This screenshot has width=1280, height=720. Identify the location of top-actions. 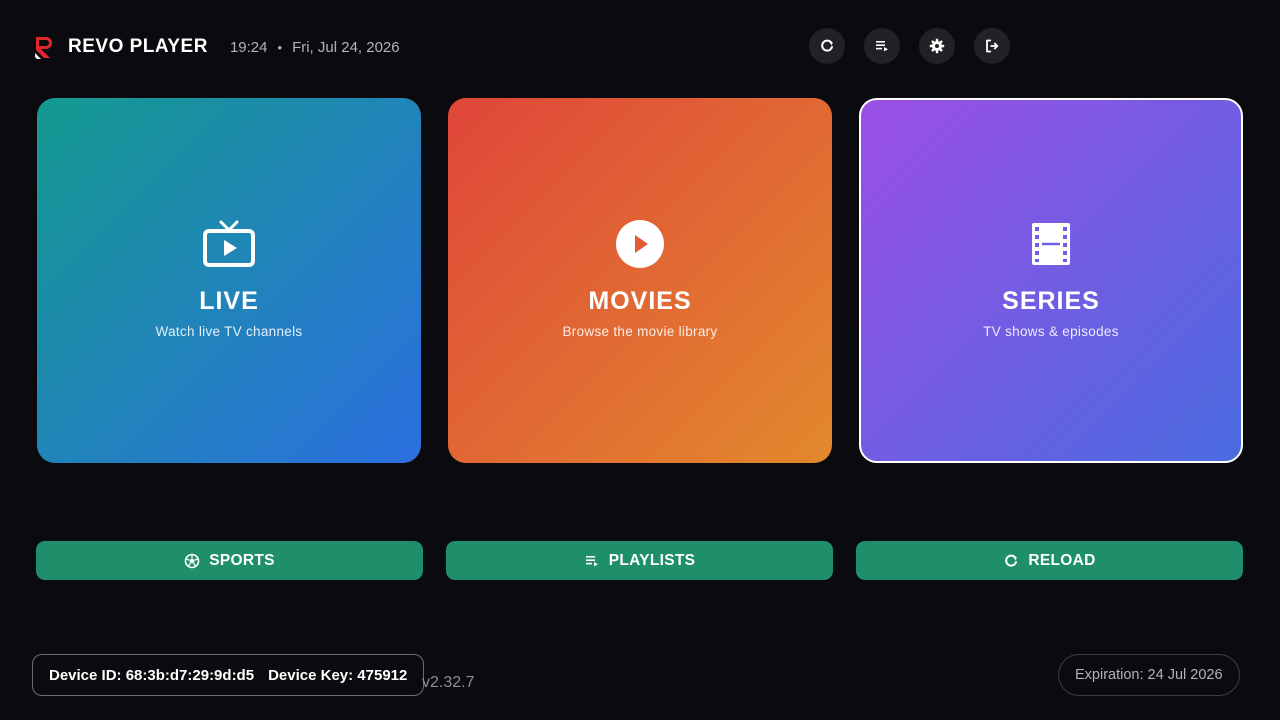
(909, 46).